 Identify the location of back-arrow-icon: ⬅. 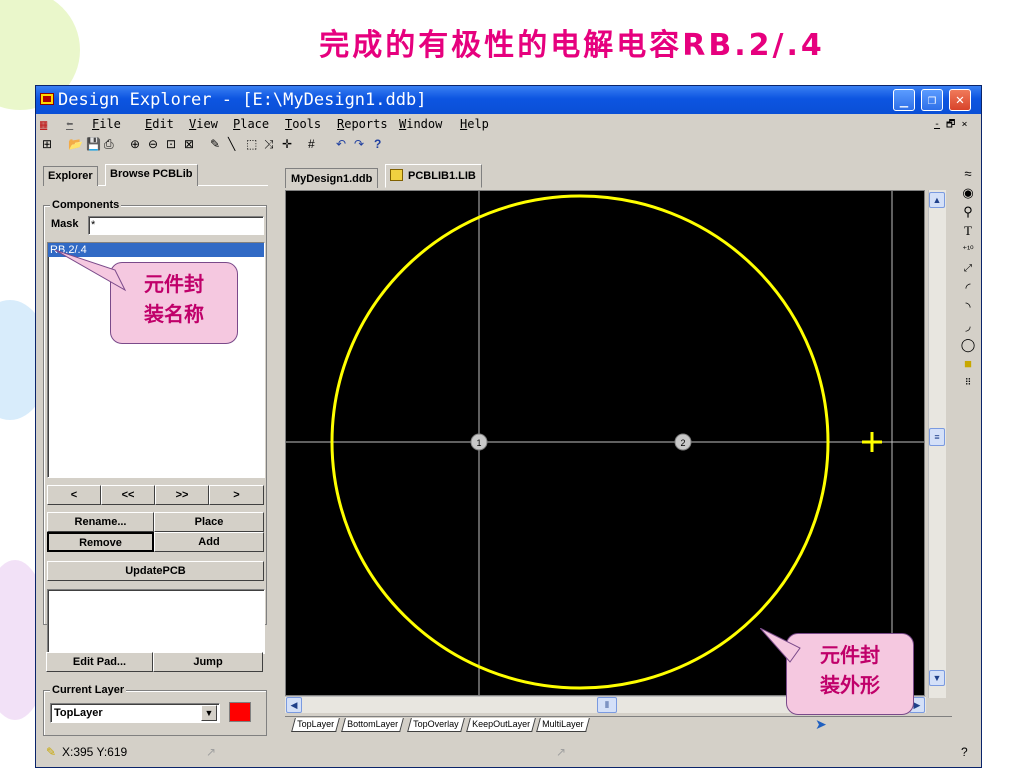
(69, 124).